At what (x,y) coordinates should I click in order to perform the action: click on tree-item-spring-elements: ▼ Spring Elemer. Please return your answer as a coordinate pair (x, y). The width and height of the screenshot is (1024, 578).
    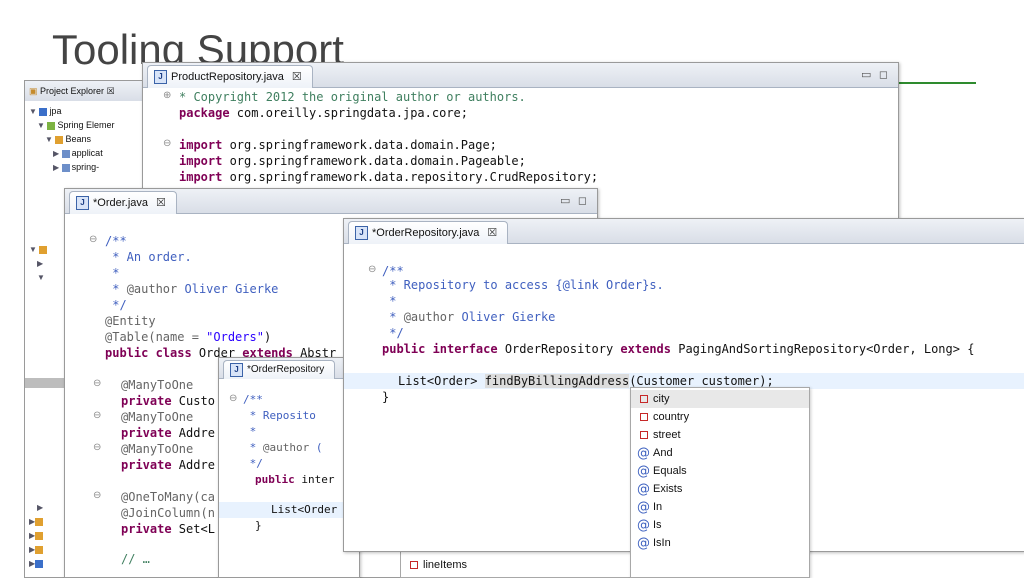
    Looking at the image, I should click on (75, 125).